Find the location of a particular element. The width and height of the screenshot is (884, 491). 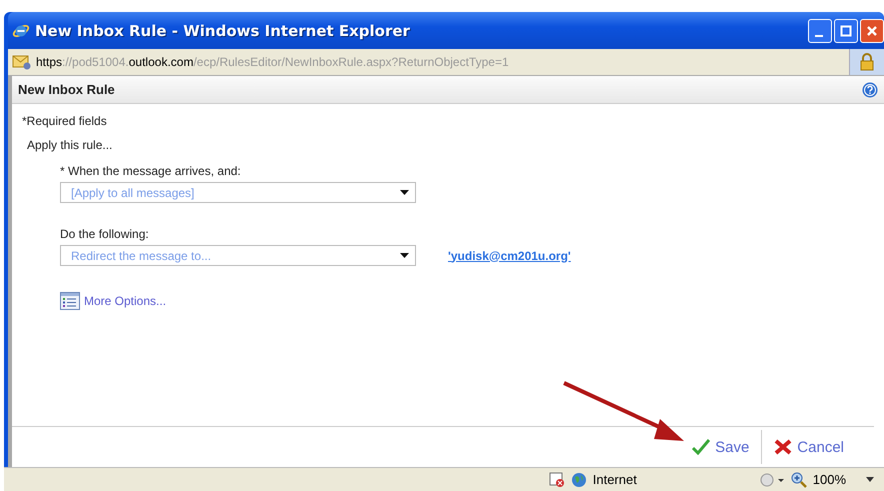

envelope-icon is located at coordinates (22, 62).